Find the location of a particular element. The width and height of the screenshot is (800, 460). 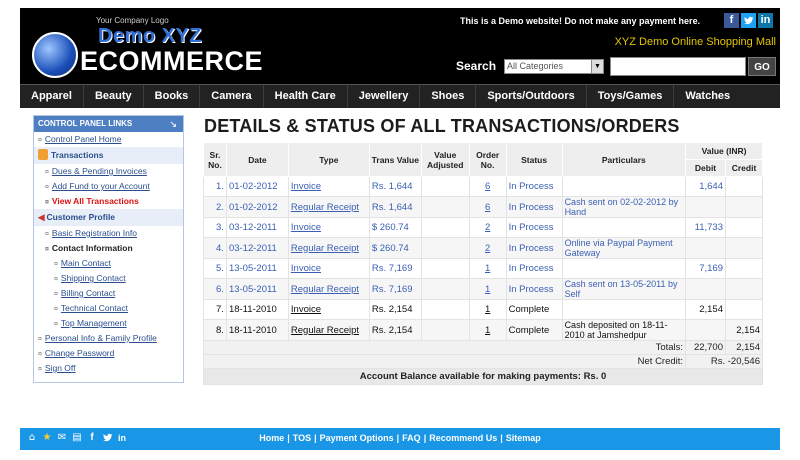

sidebar-item-sign-off: ¤ Sign Off is located at coordinates (108, 368).